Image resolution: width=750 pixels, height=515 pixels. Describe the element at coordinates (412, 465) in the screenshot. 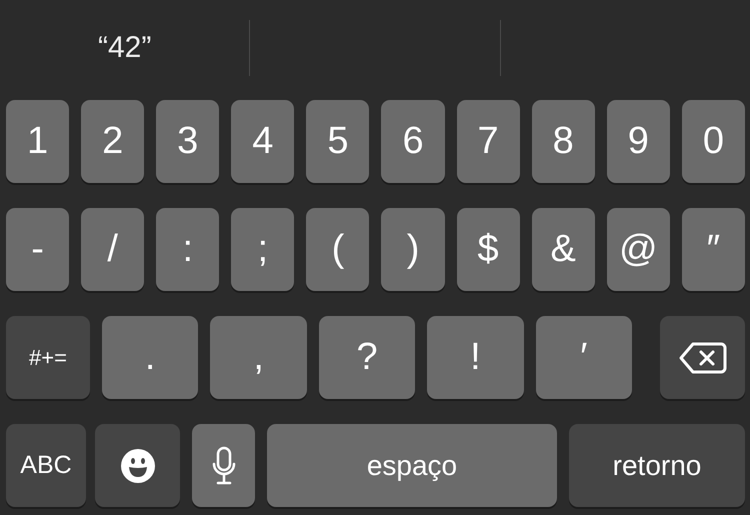

I see `space-key: espaço` at that location.